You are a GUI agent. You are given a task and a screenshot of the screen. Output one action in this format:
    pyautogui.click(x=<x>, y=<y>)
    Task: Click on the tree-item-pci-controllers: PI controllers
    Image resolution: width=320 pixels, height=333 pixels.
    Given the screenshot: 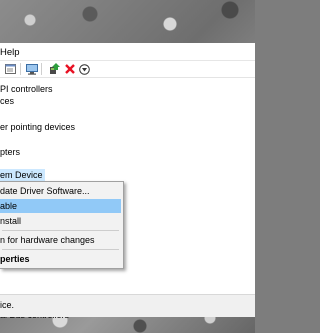 What is the action you would take?
    pyautogui.click(x=26, y=89)
    